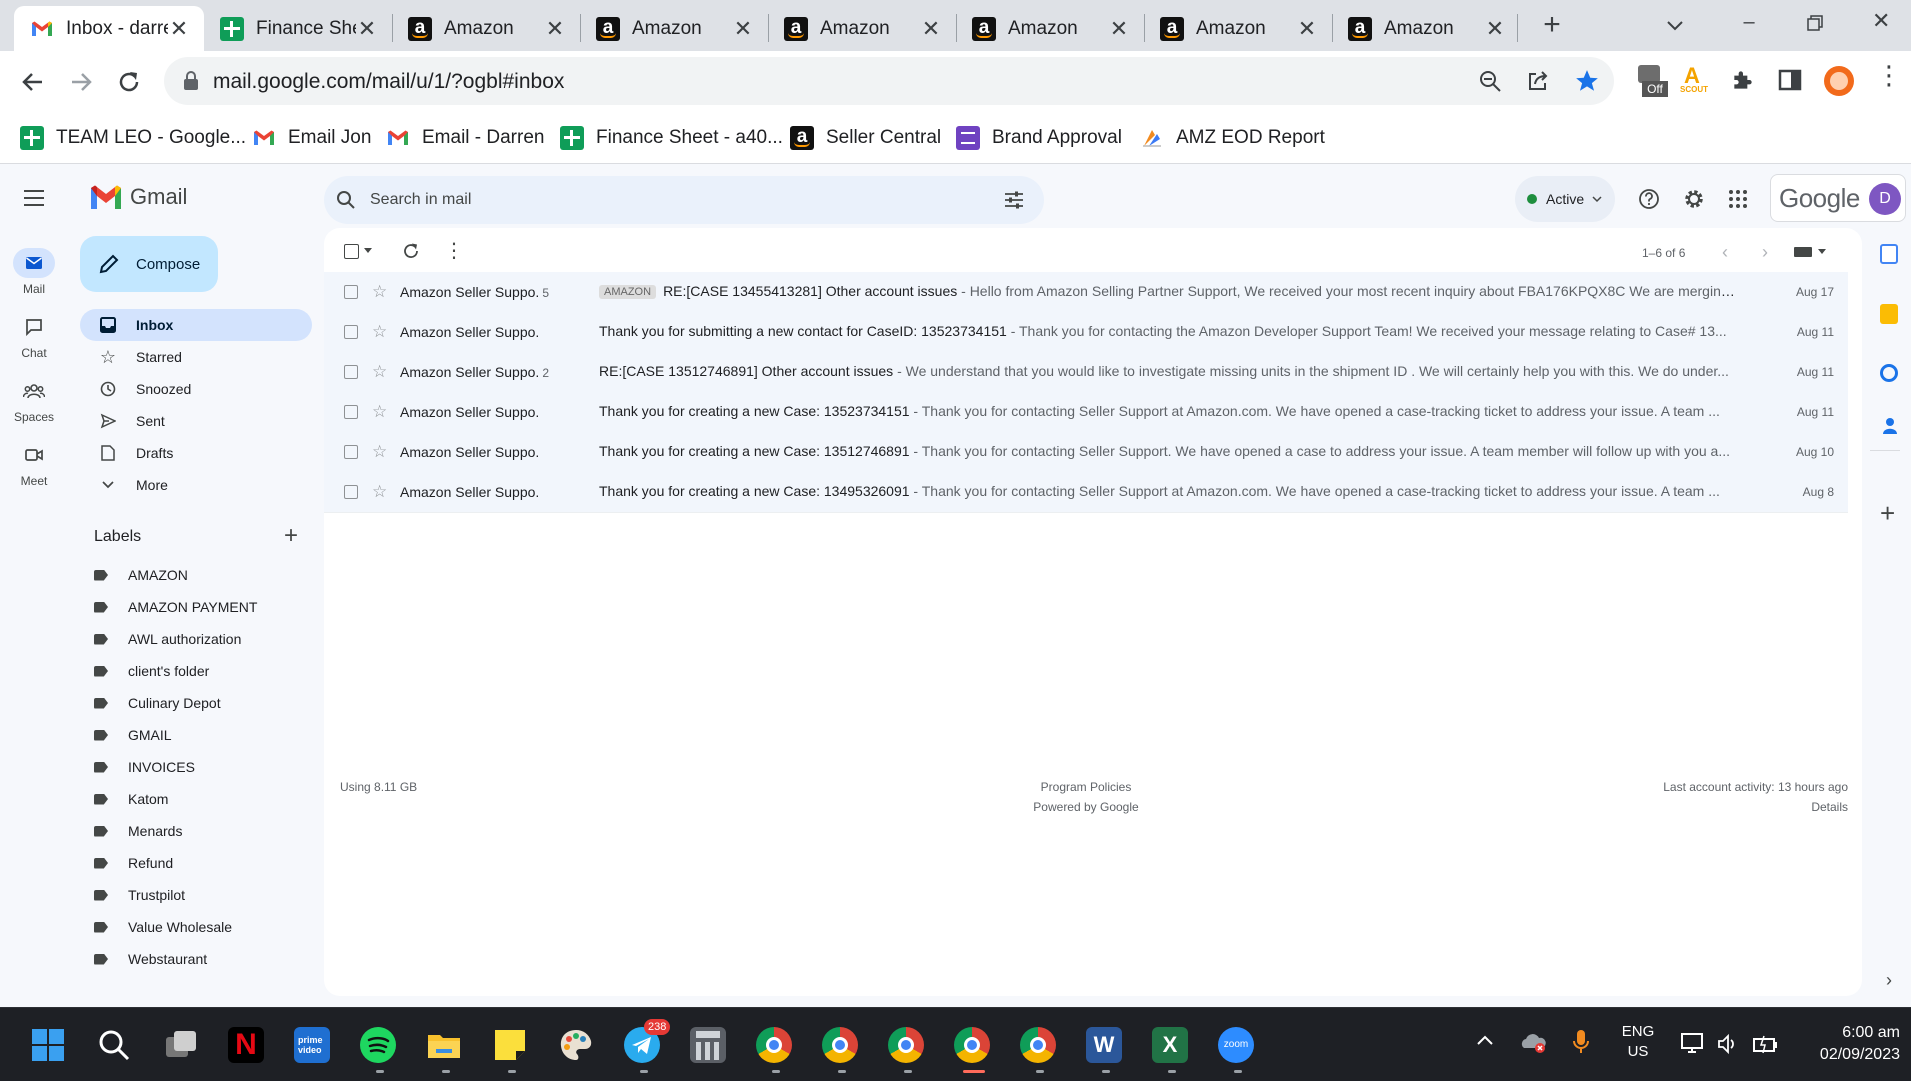 The image size is (1911, 1081). What do you see at coordinates (114, 1045) in the screenshot?
I see `taskbar-search-icon` at bounding box center [114, 1045].